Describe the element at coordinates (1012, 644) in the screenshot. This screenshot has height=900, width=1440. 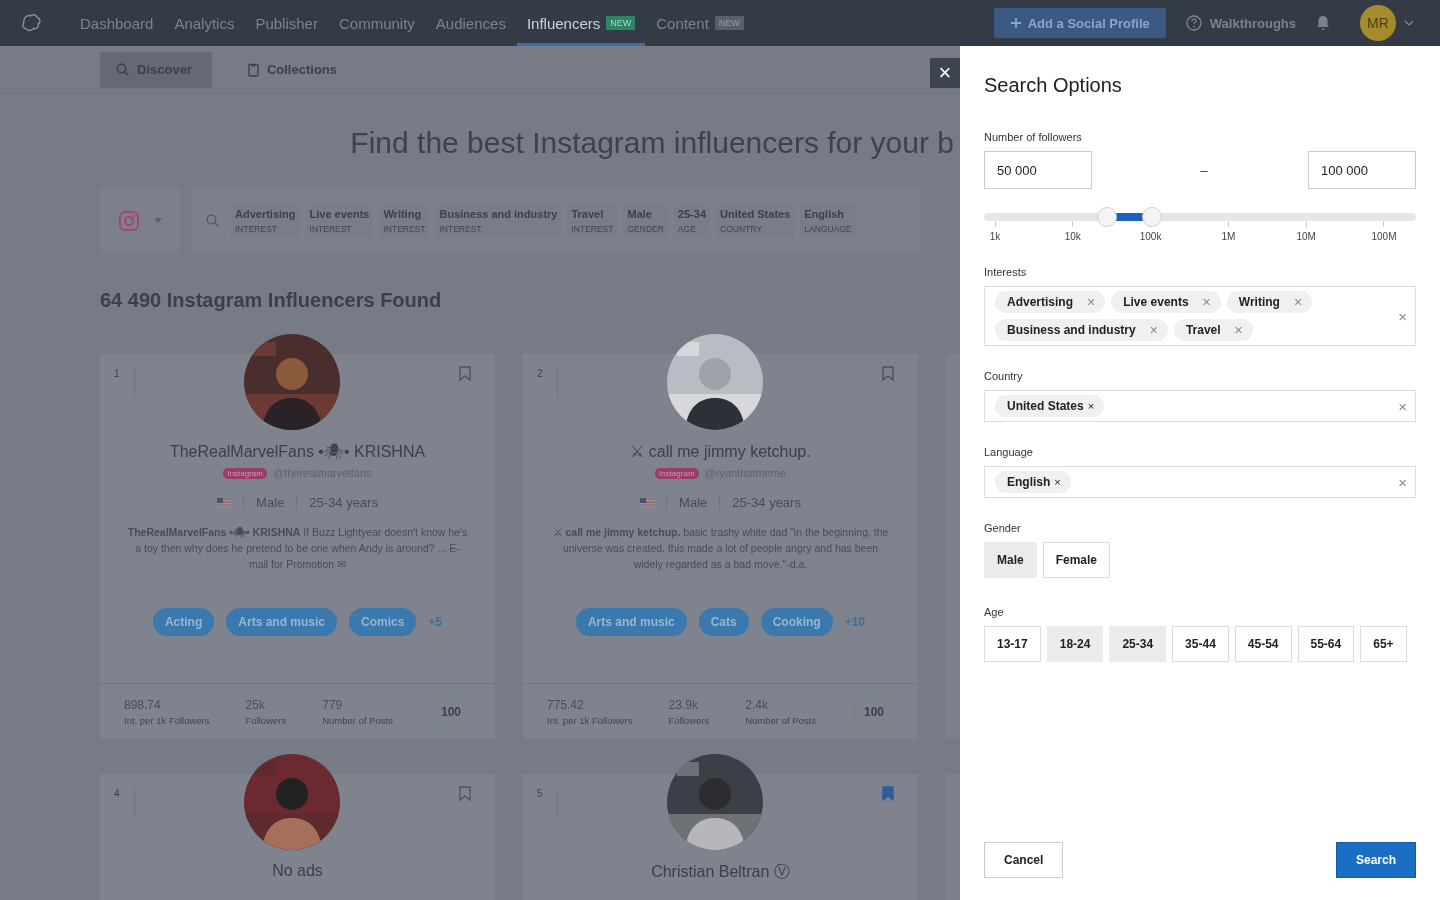
I see `age-option: 13-17` at that location.